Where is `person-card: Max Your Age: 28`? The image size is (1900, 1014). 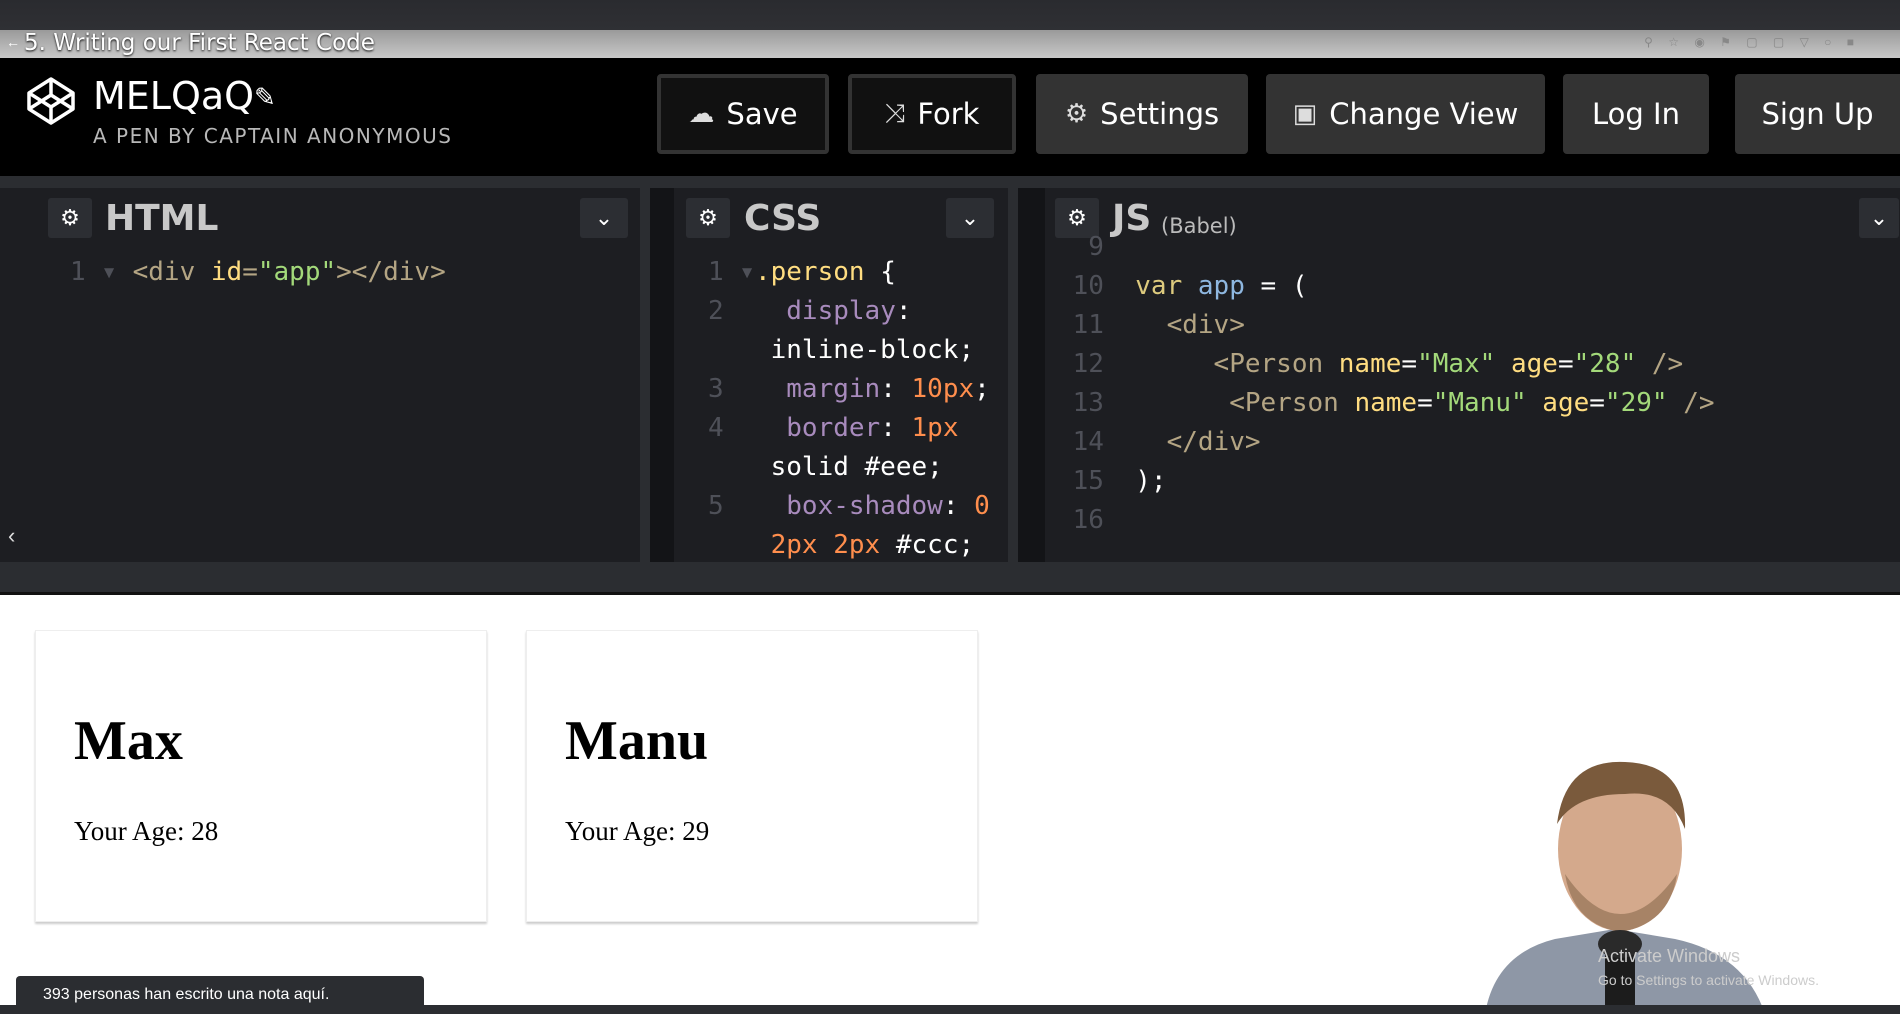
person-card: Max Your Age: 28 is located at coordinates (261, 776).